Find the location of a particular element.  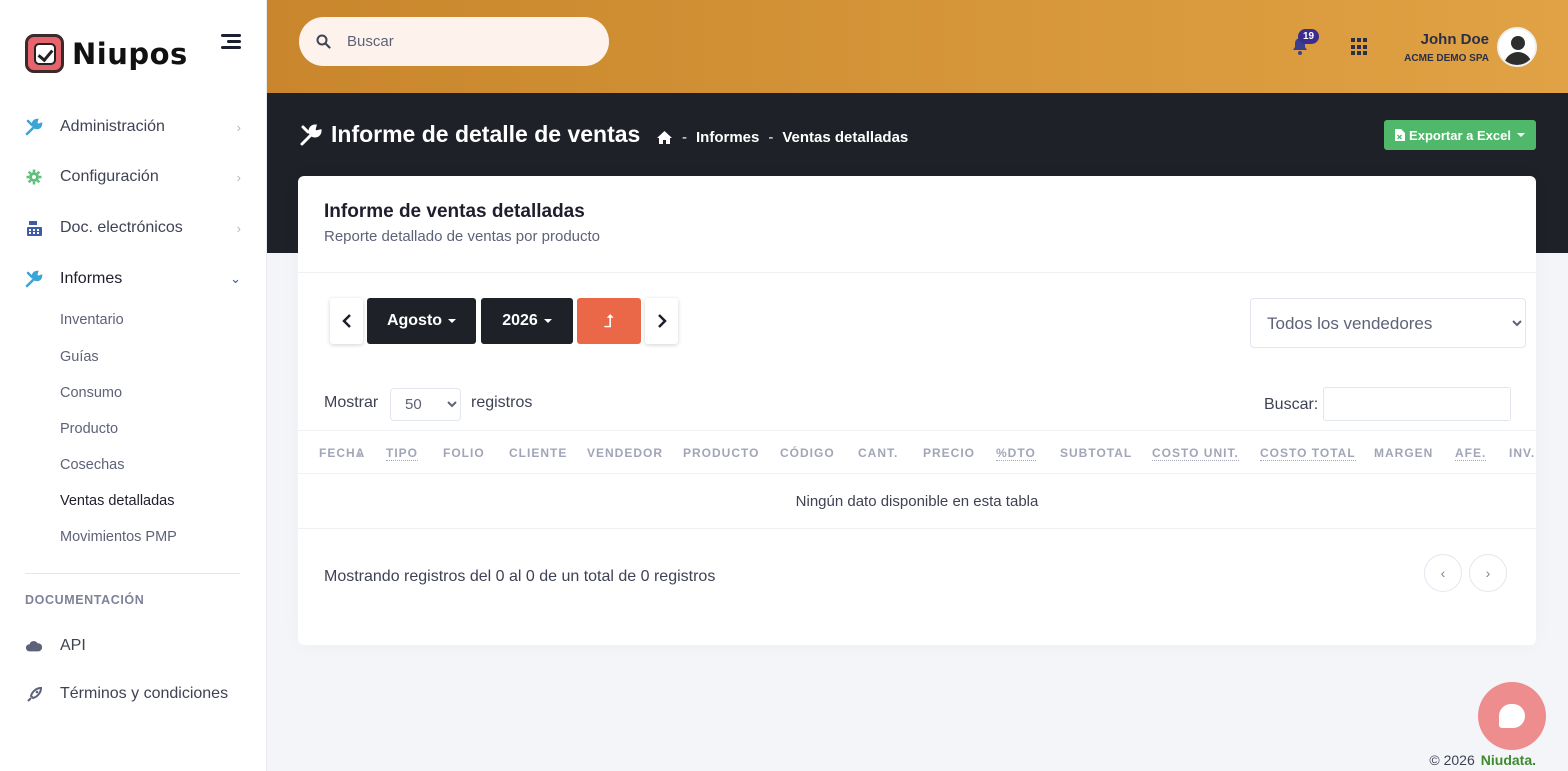

year-dropdown: 2026 is located at coordinates (527, 321).